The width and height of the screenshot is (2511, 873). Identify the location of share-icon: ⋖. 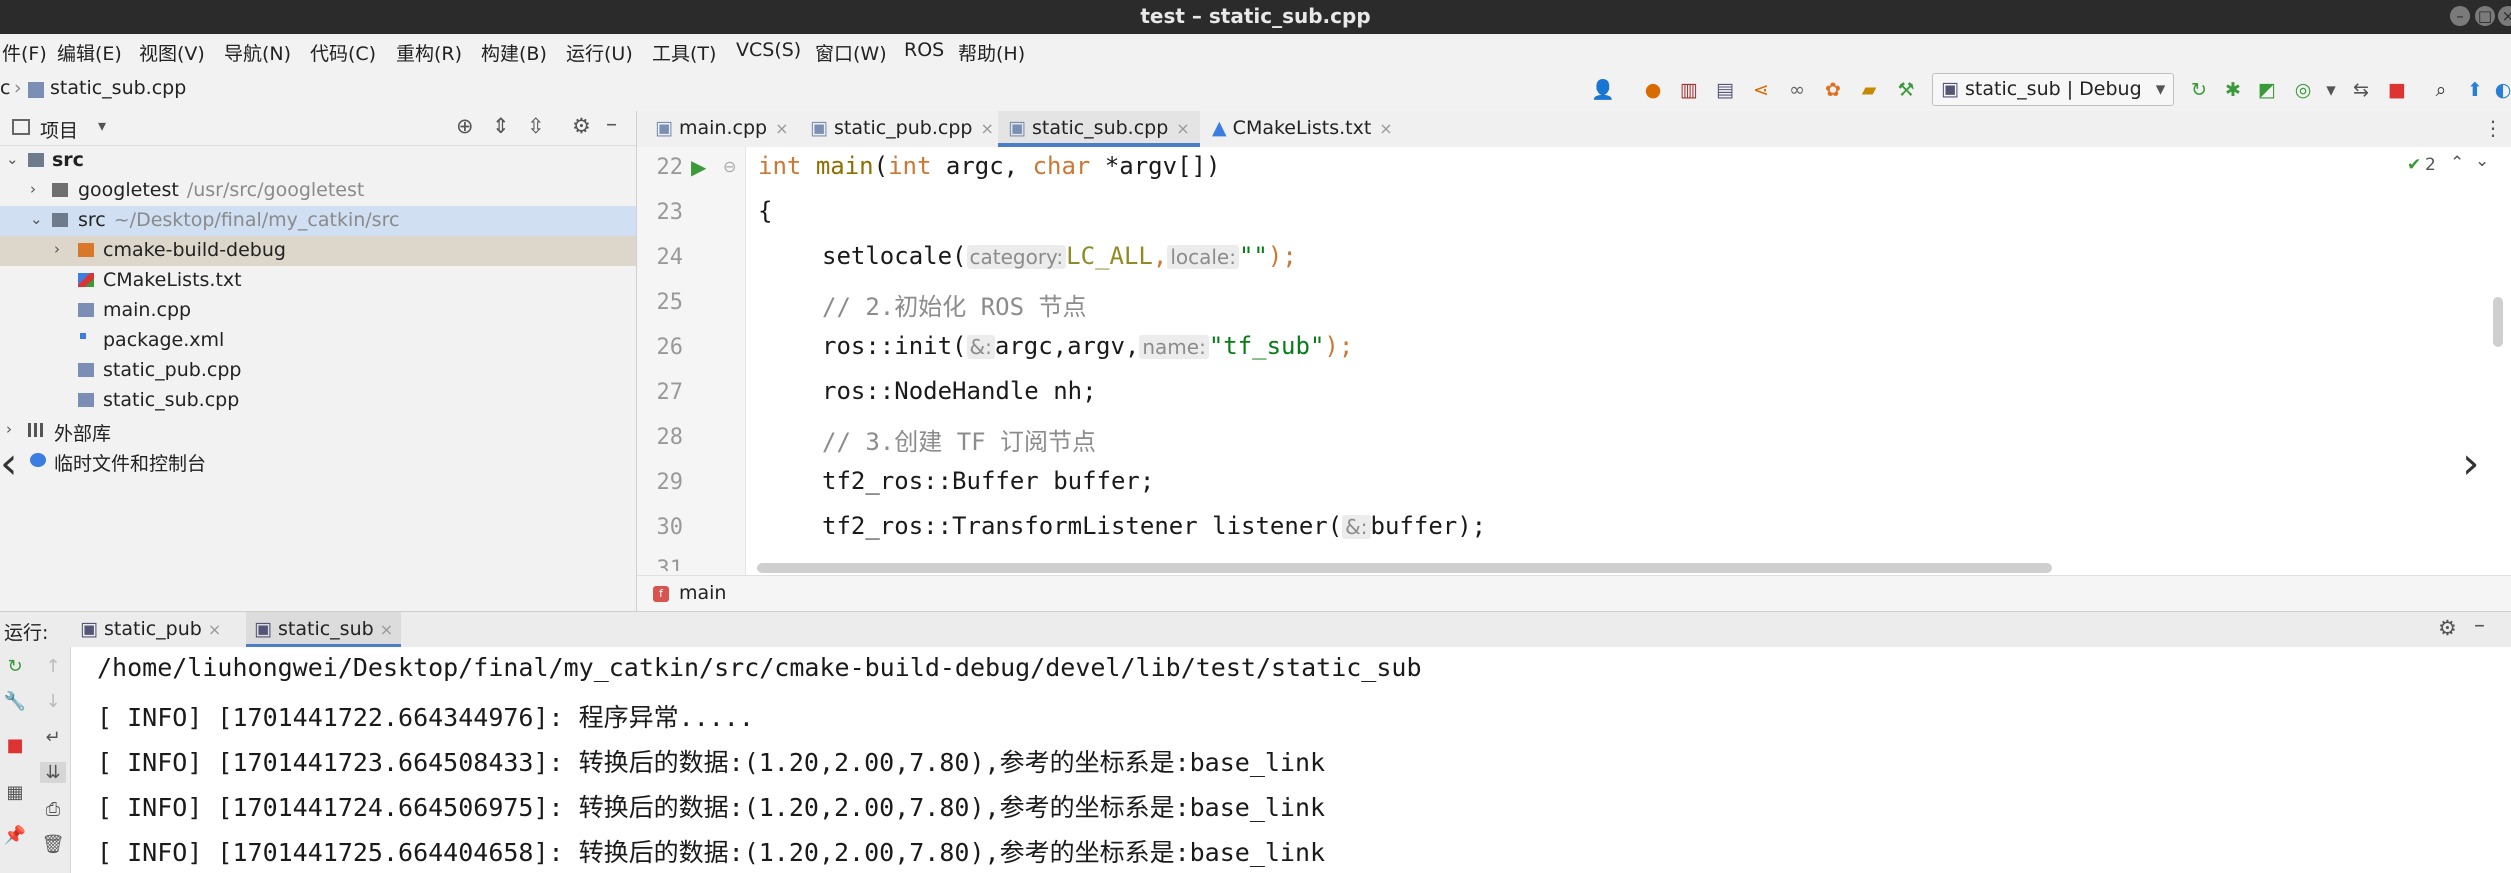
(1761, 90).